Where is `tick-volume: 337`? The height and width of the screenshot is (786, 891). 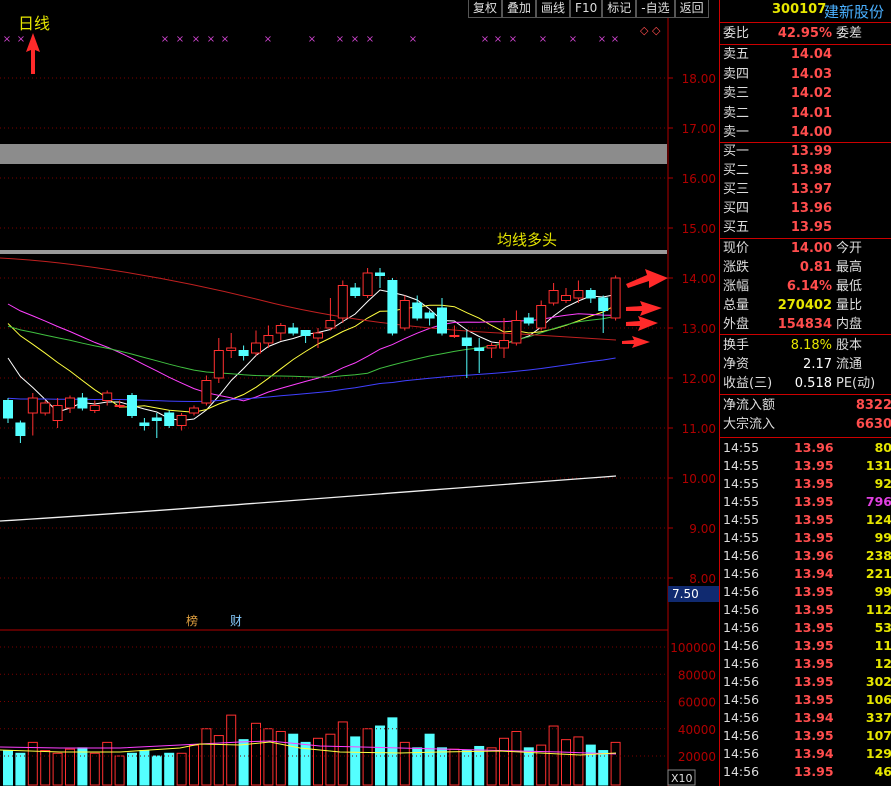
tick-volume: 337 is located at coordinates (878, 717).